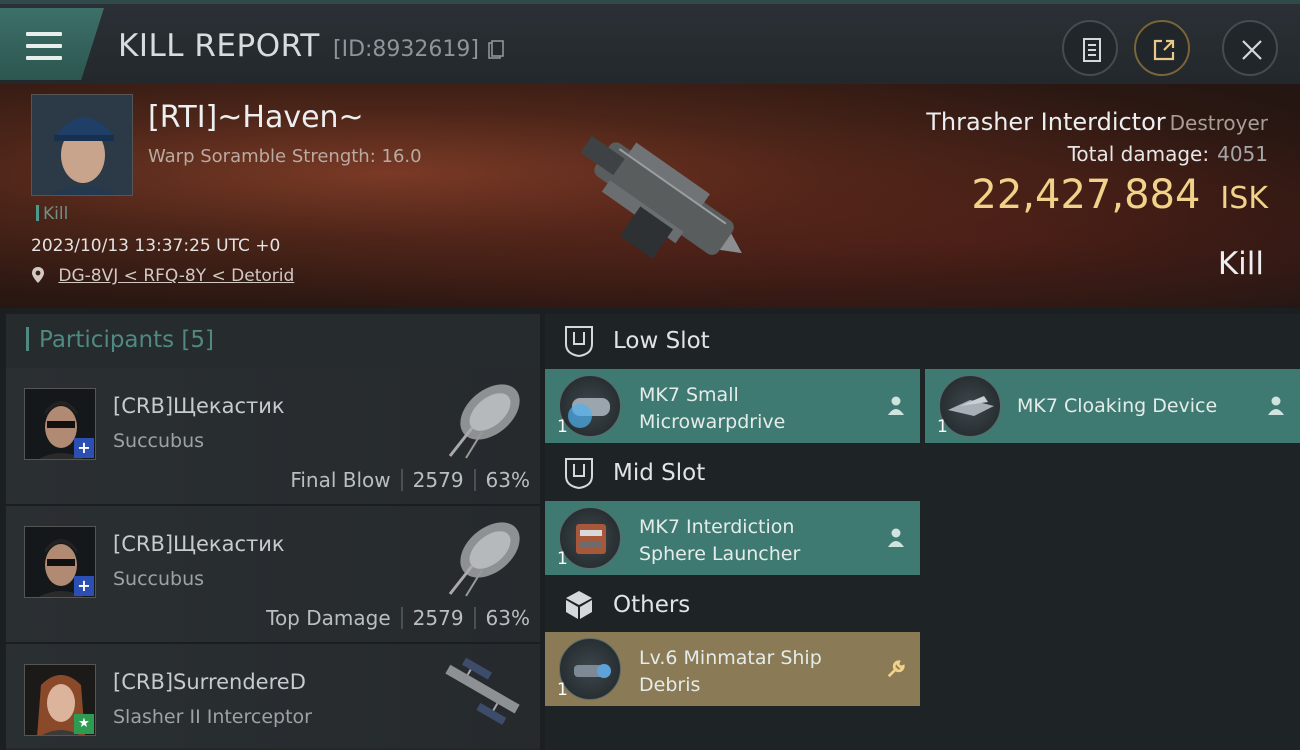  I want to click on ship-class: Destroyer, so click(1218, 123).